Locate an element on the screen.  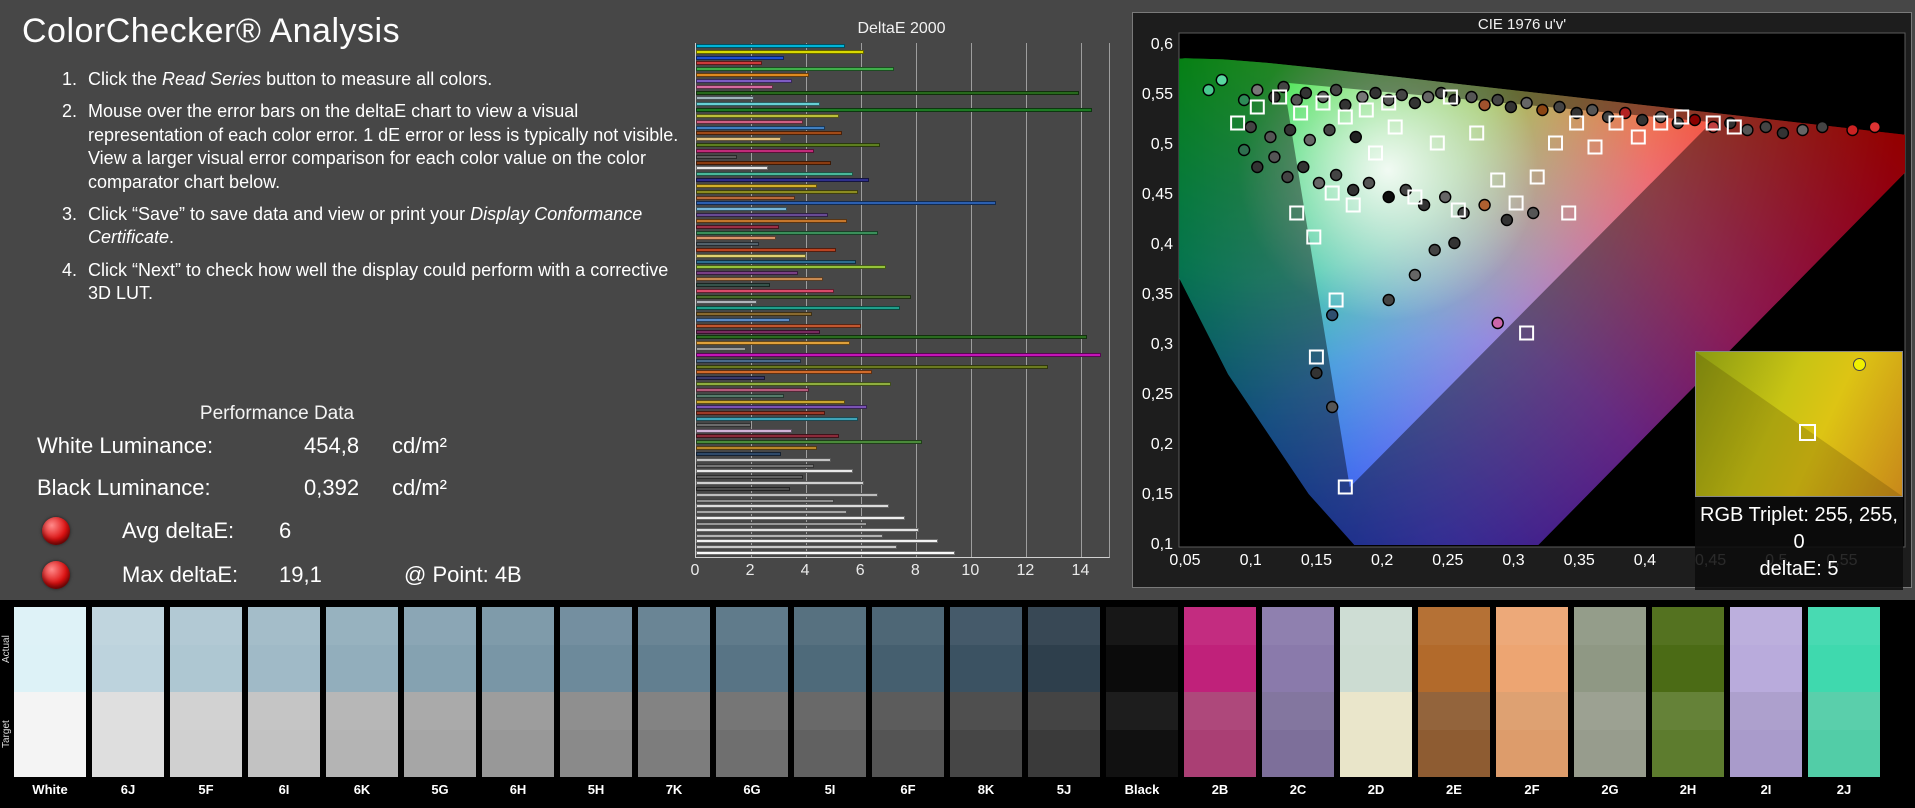
delta-rows: Avg deltaE: 6 Max deltaE: 19,1 @ Point: 4B is located at coordinates (332, 553).